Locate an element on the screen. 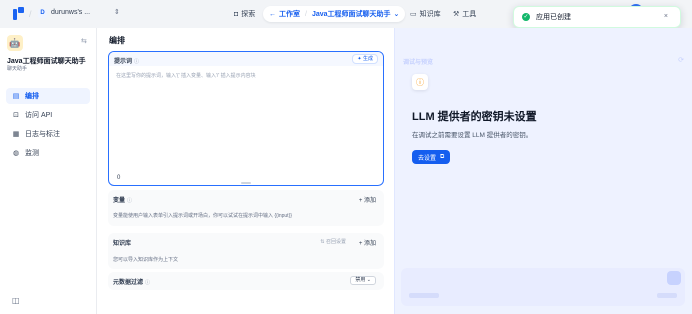 Image resolution: width=692 pixels, height=314 pixels. resize-handle is located at coordinates (246, 183).